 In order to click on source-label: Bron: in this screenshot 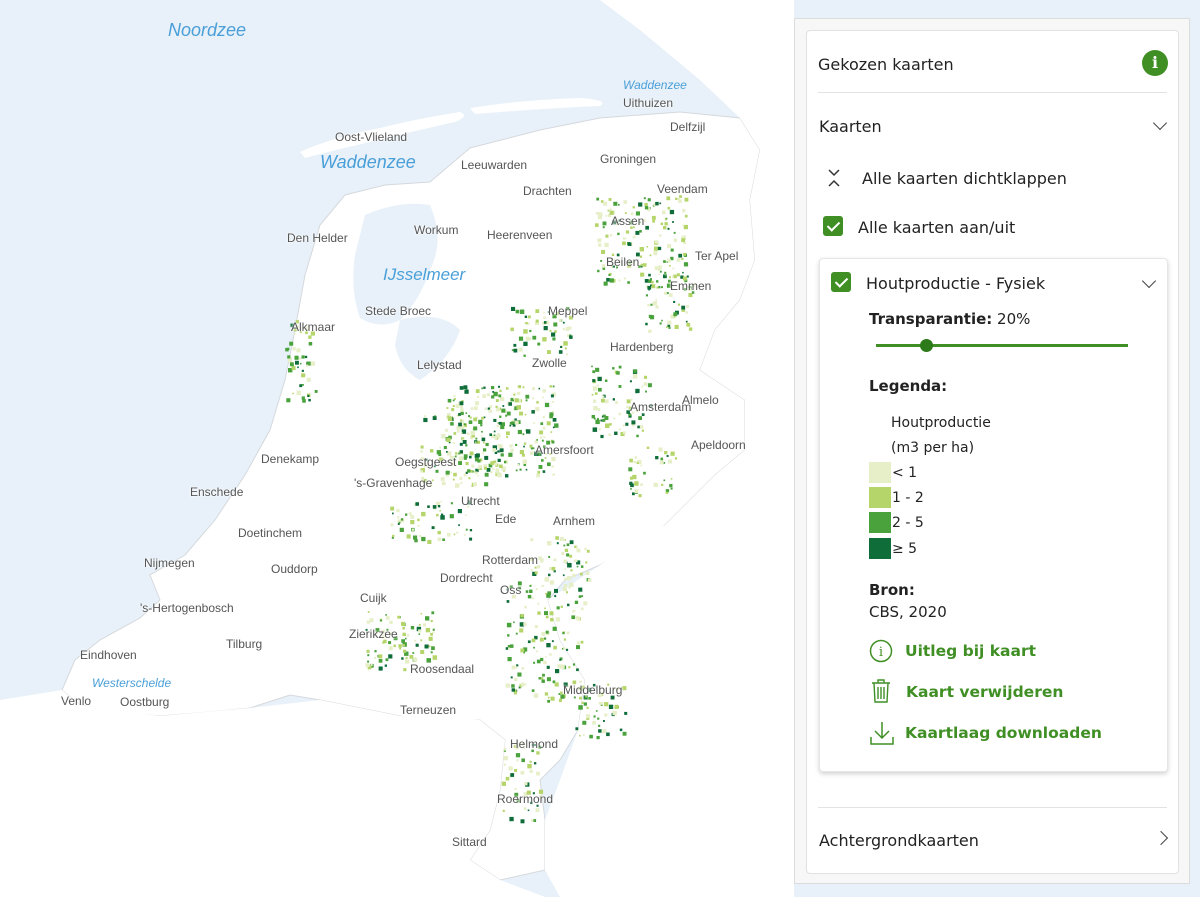, I will do `click(892, 590)`.